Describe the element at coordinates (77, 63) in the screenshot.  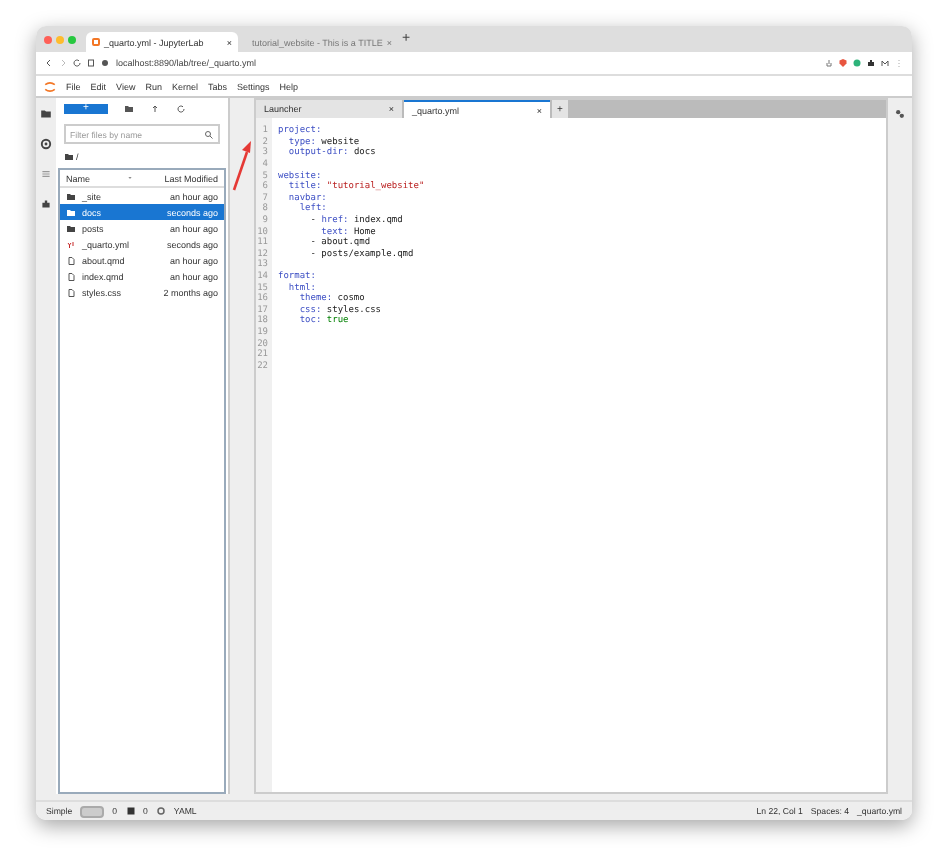
I see `reload-icon` at that location.